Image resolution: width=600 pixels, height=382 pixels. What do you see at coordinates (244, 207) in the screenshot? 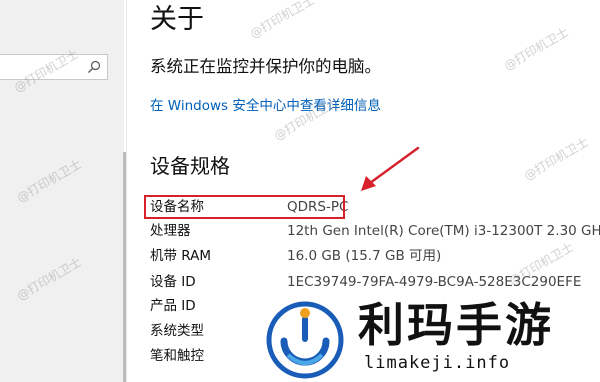
I see `device-name-highlight-box` at bounding box center [244, 207].